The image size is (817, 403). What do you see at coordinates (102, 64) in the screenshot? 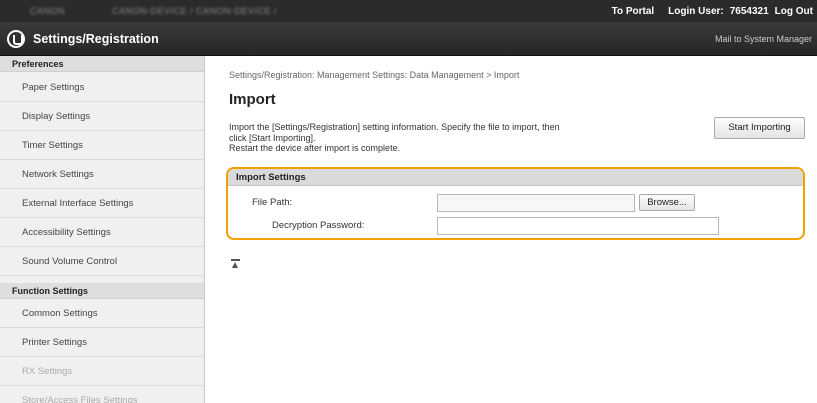
I see `sidebar-section-preferences: Preferences` at bounding box center [102, 64].